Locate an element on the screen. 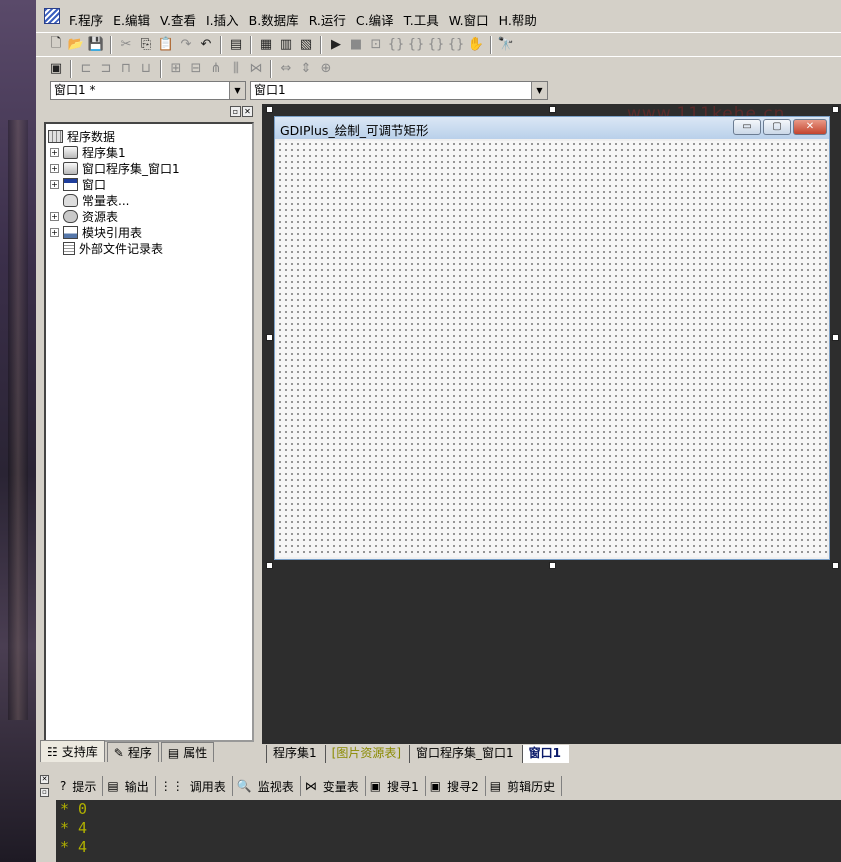 Image resolution: width=841 pixels, height=862 pixels. event-combo: 窗口1 ▼ is located at coordinates (399, 90).